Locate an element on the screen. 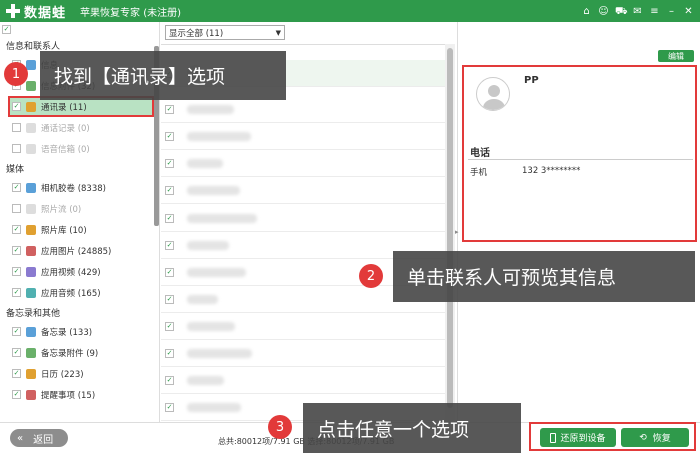  minimize-icon: – is located at coordinates (671, 11).